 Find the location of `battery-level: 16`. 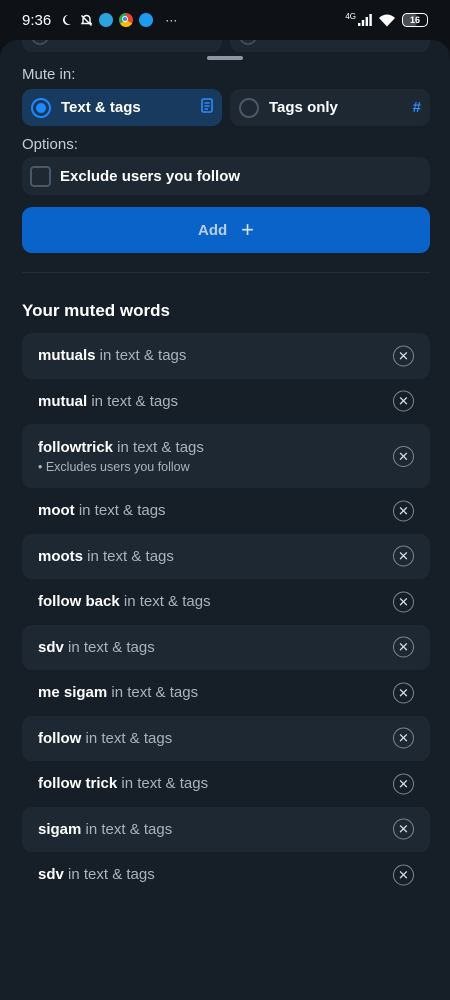

battery-level: 16 is located at coordinates (414, 20).